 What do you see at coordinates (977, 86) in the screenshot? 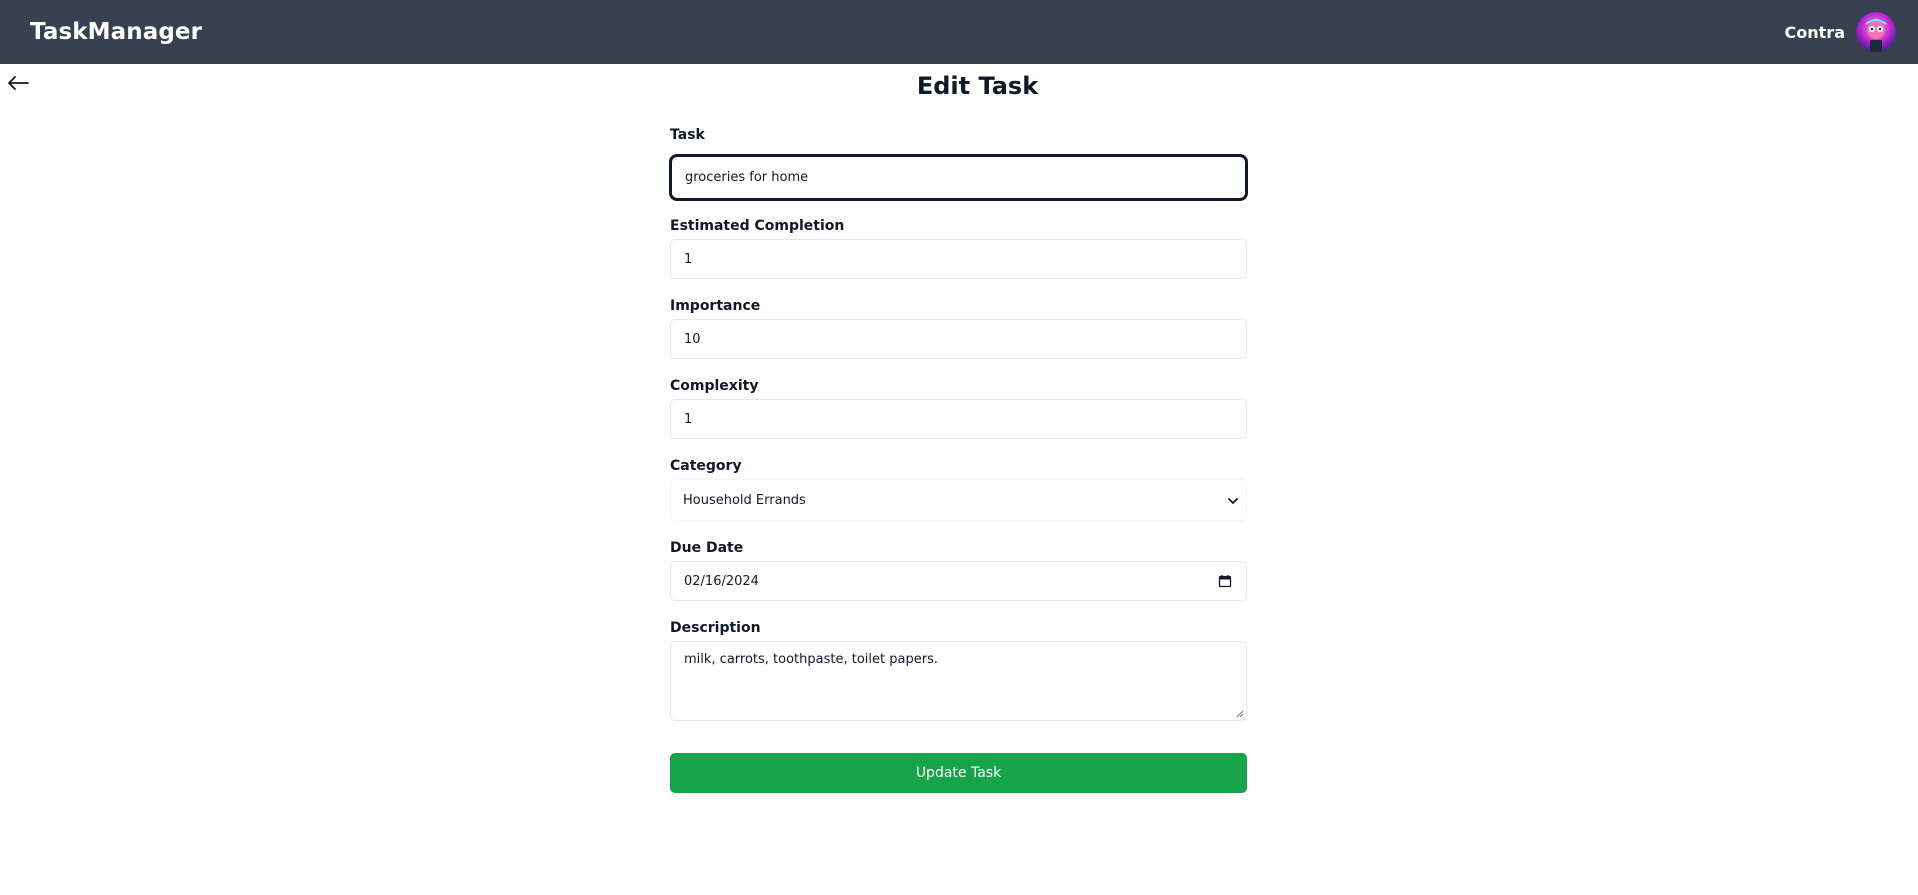
I see `page-title: Edit Task` at bounding box center [977, 86].